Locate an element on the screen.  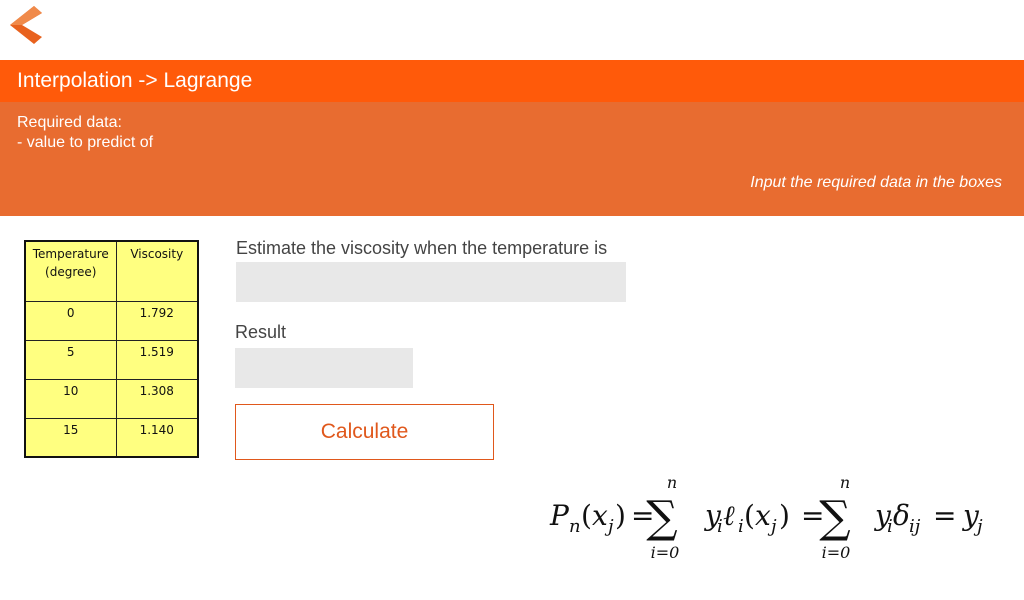
table-cell: 10 is located at coordinates (70, 398).